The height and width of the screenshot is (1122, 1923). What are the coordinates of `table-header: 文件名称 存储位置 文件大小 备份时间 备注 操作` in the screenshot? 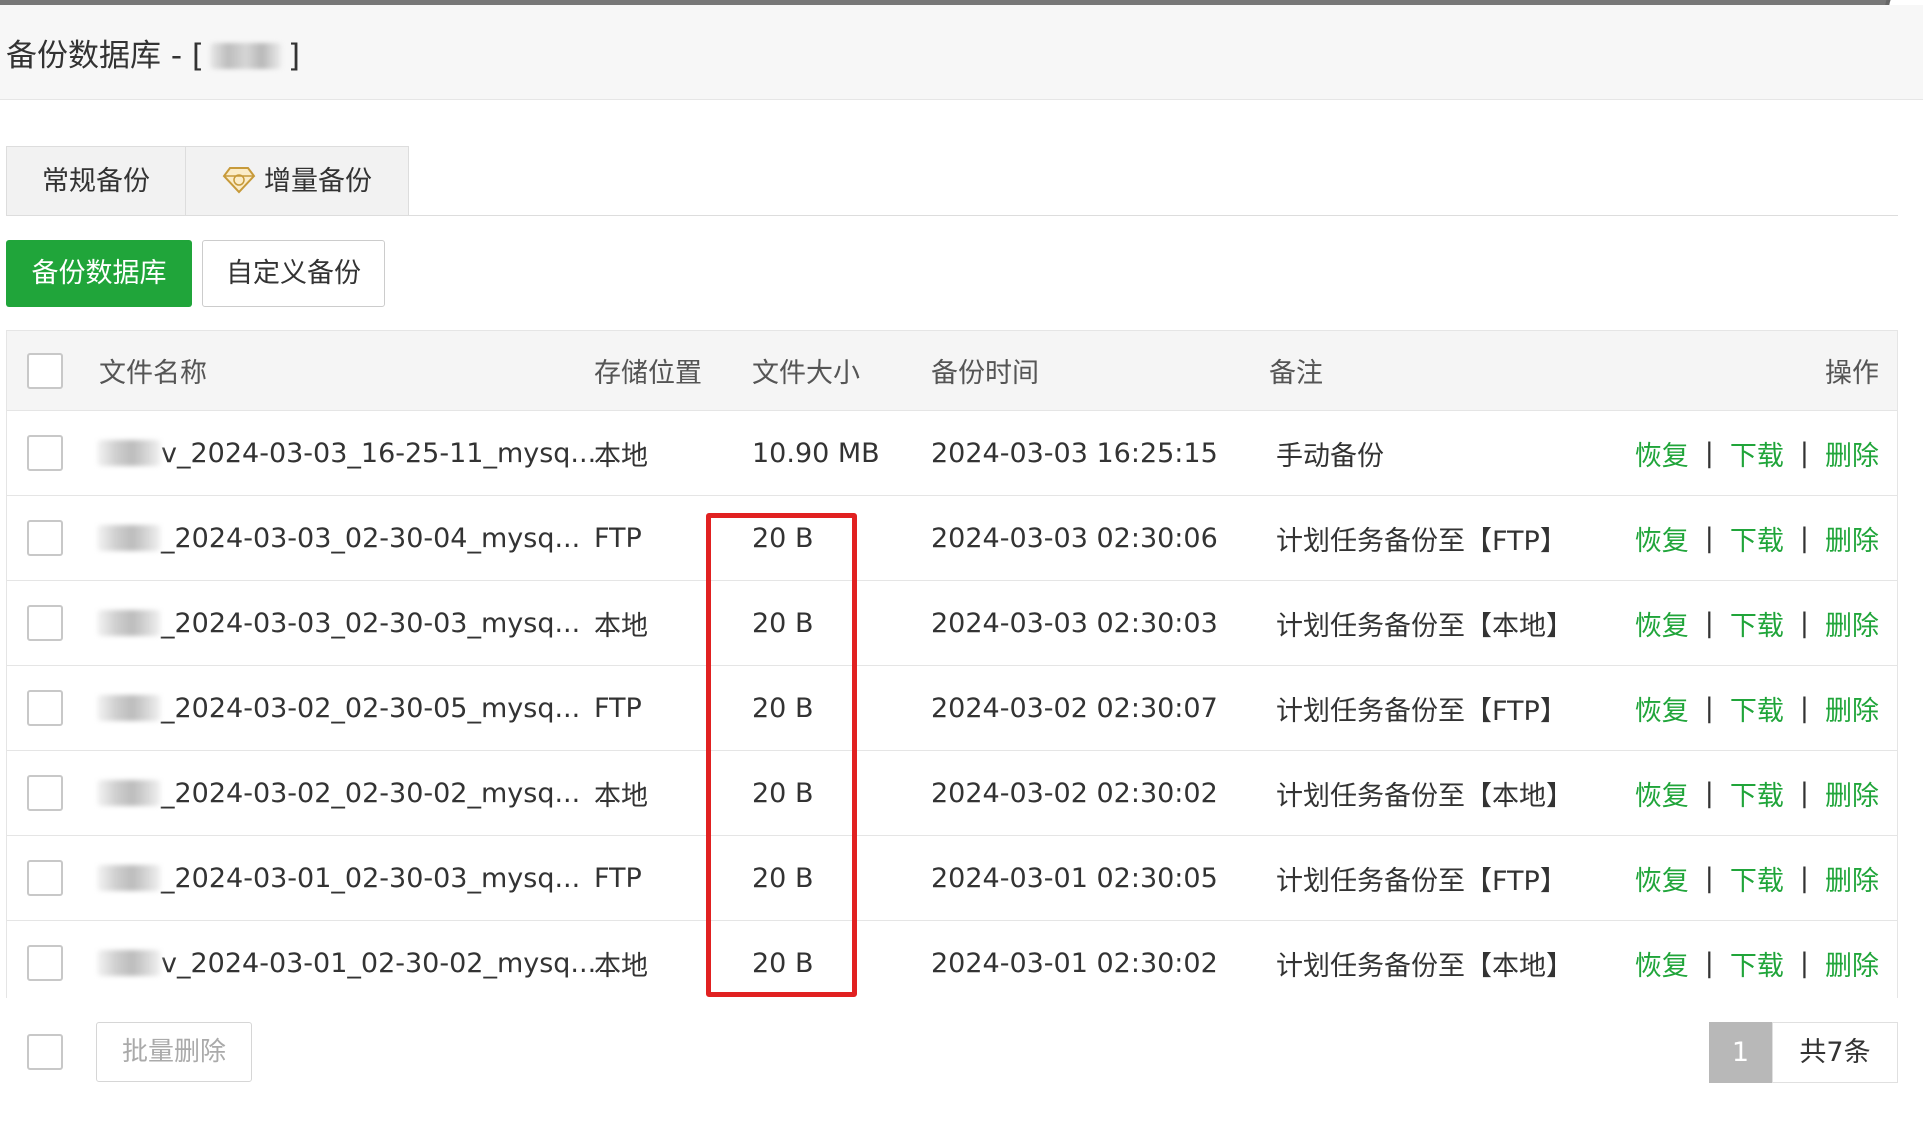 It's located at (952, 371).